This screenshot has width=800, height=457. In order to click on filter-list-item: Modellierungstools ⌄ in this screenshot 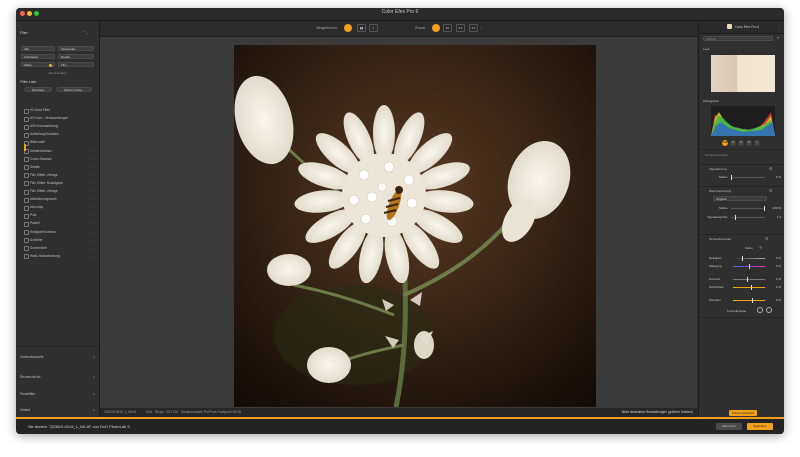, I will do `click(58, 199)`.